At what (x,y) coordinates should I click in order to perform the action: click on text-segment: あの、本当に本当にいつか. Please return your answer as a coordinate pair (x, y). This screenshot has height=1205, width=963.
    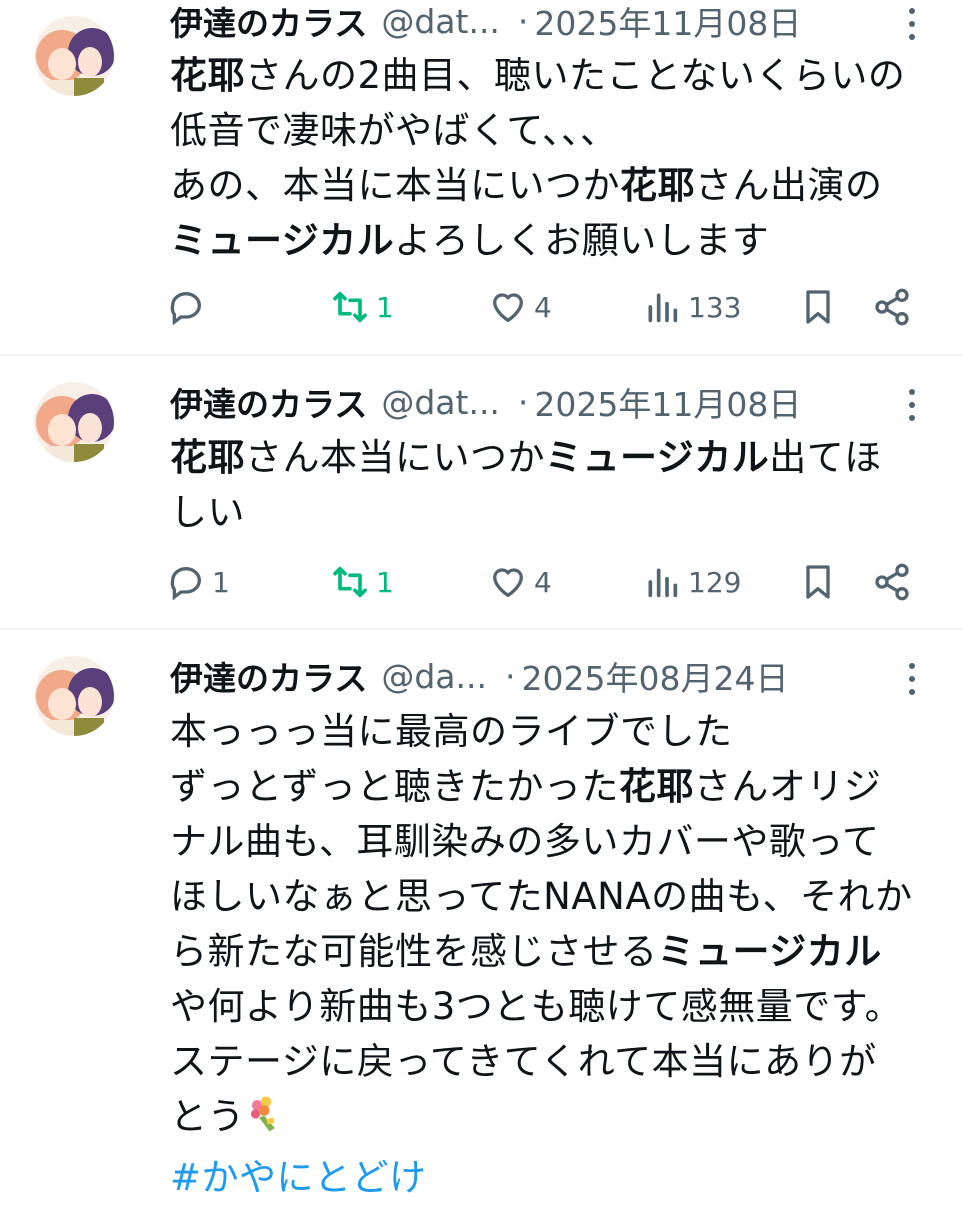
    Looking at the image, I should click on (395, 185).